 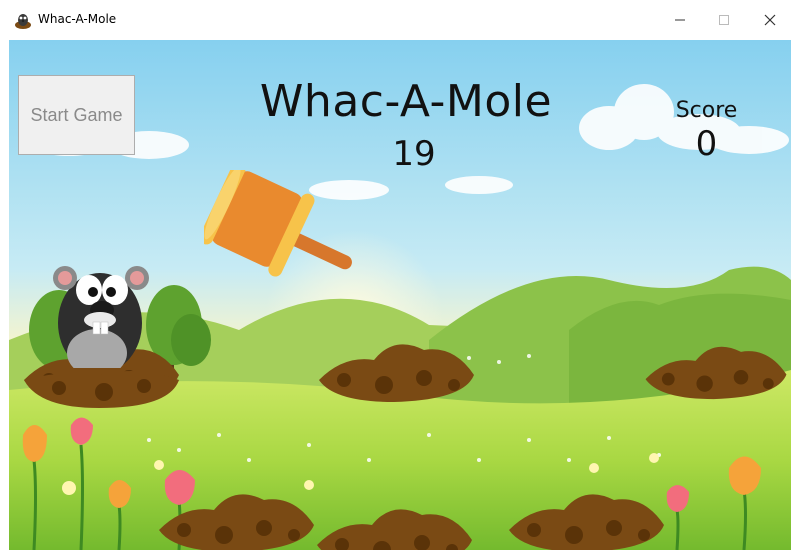 I want to click on minimize-icon, so click(x=680, y=19).